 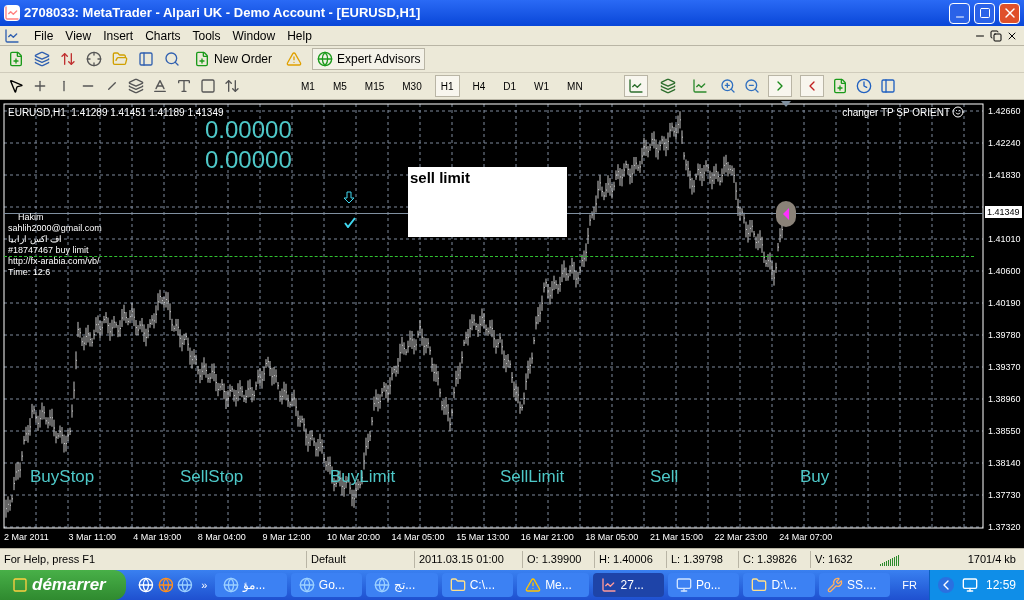 What do you see at coordinates (44, 35) in the screenshot?
I see `menu-item: File` at bounding box center [44, 35].